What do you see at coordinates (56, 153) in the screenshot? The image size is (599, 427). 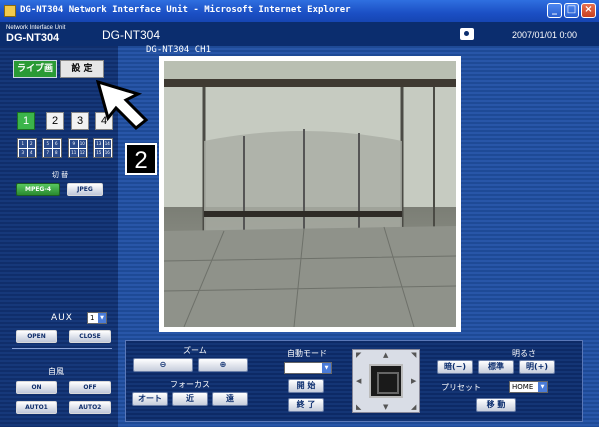 I see `quad-cell: 8` at bounding box center [56, 153].